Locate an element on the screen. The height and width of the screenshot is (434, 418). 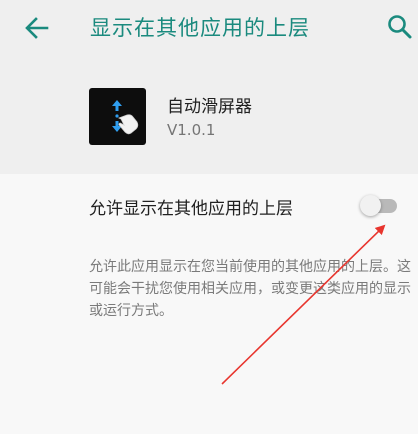
overlay-permission-toggle is located at coordinates (378, 205).